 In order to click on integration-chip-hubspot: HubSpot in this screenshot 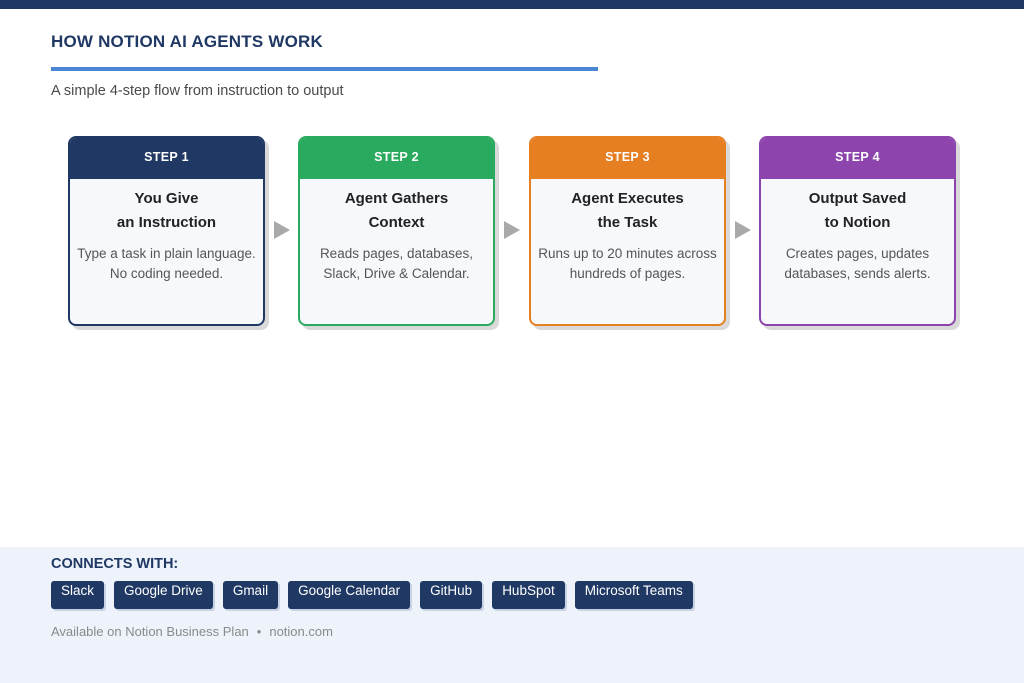, I will do `click(528, 595)`.